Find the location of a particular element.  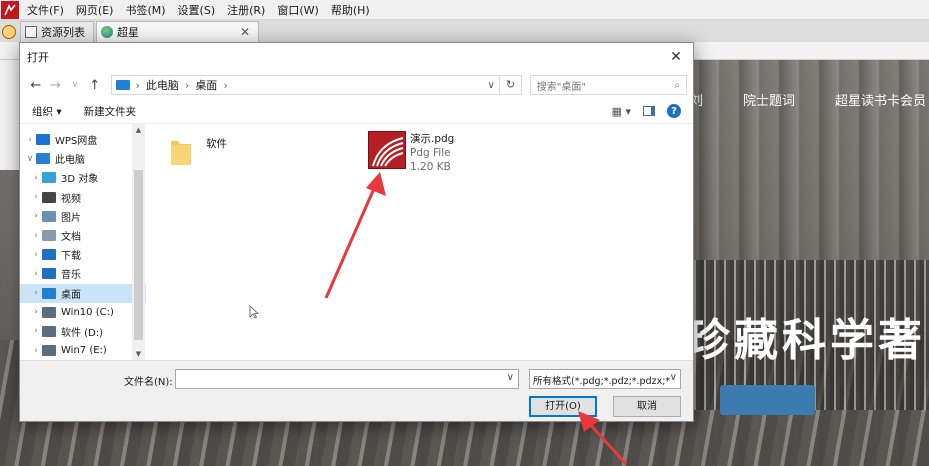

nav-item-label: 此电脑 is located at coordinates (70, 161).